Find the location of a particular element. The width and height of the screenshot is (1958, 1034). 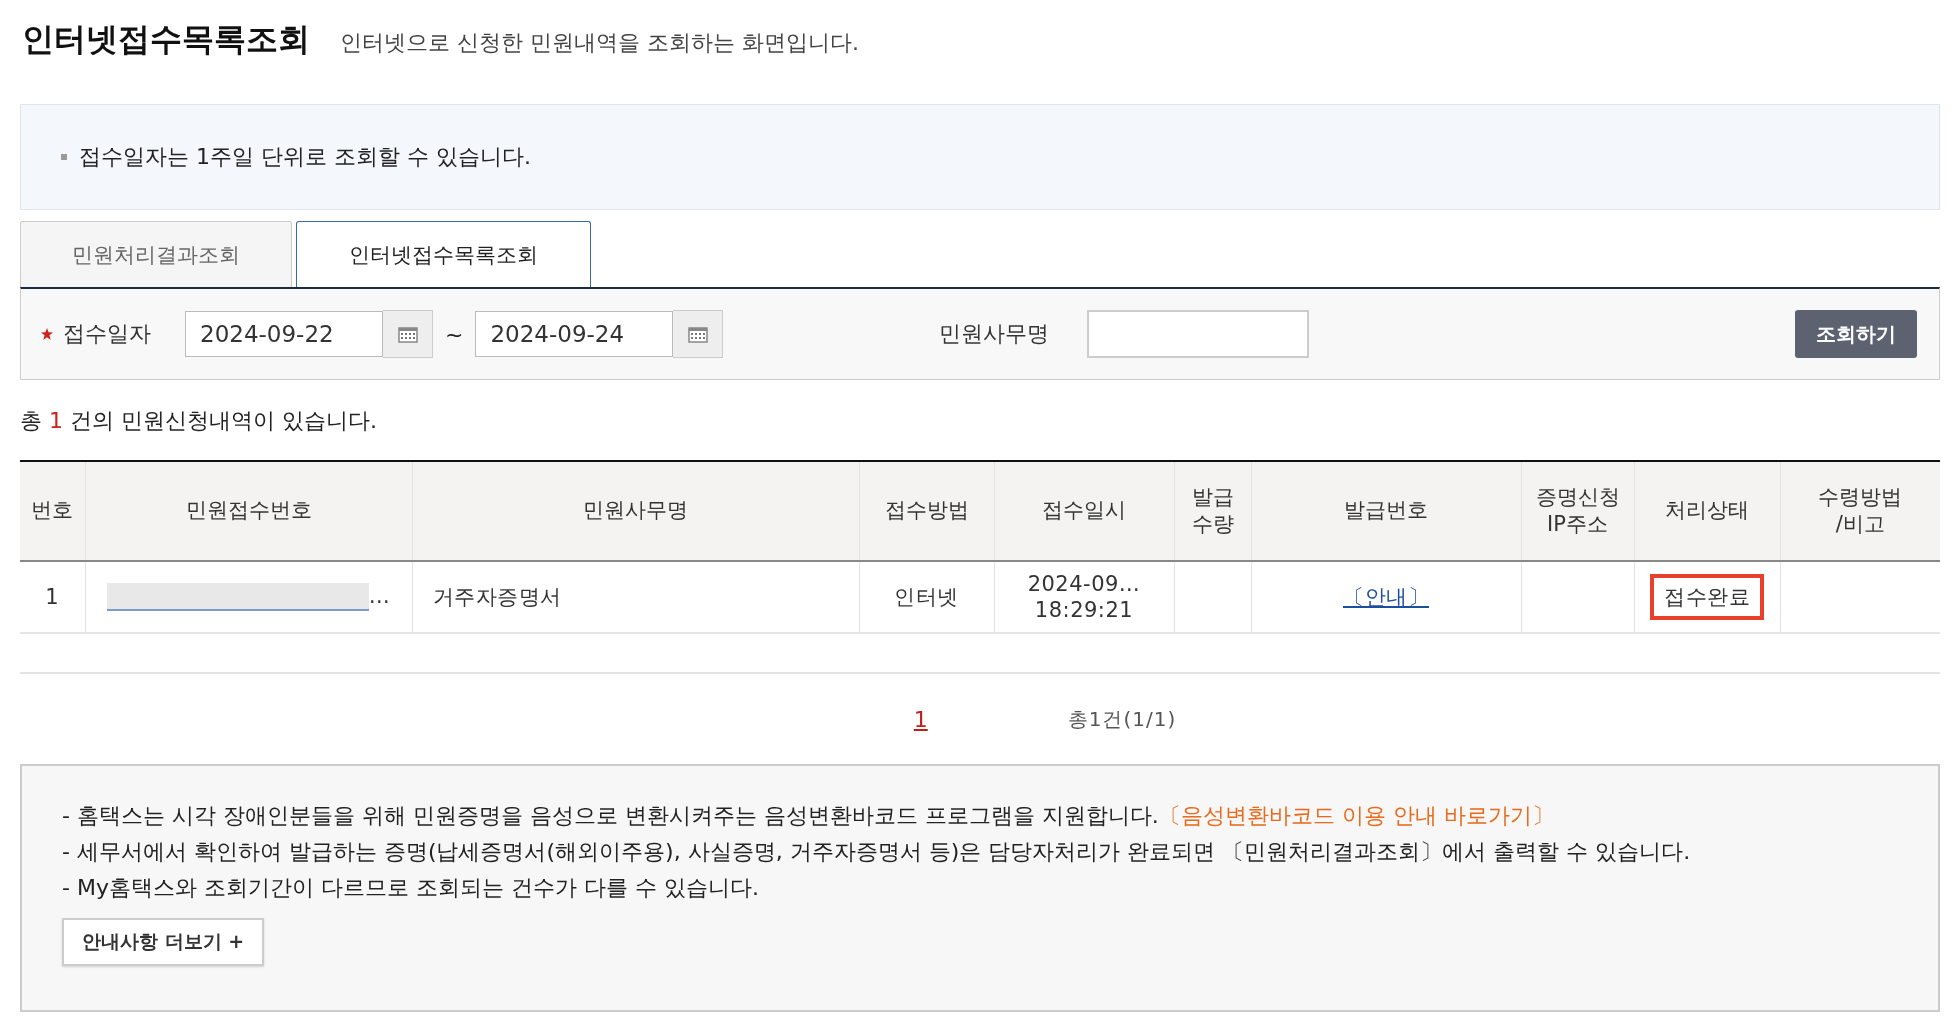

page-link: 1 is located at coordinates (920, 719).